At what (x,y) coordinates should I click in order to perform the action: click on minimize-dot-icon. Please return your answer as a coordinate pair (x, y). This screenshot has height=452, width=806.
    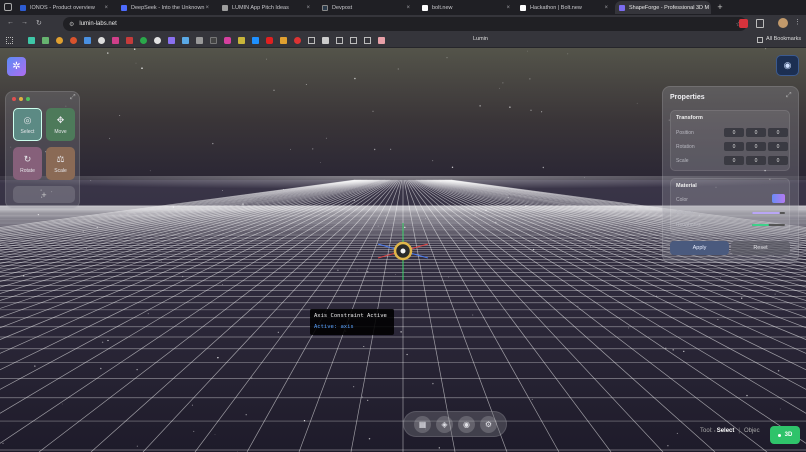
    Looking at the image, I should click on (21, 99).